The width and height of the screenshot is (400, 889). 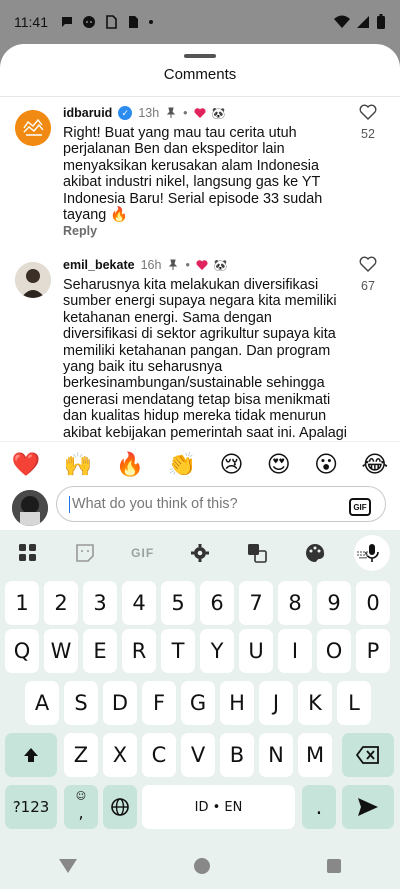 What do you see at coordinates (256, 603) in the screenshot?
I see `key-7: 7` at bounding box center [256, 603].